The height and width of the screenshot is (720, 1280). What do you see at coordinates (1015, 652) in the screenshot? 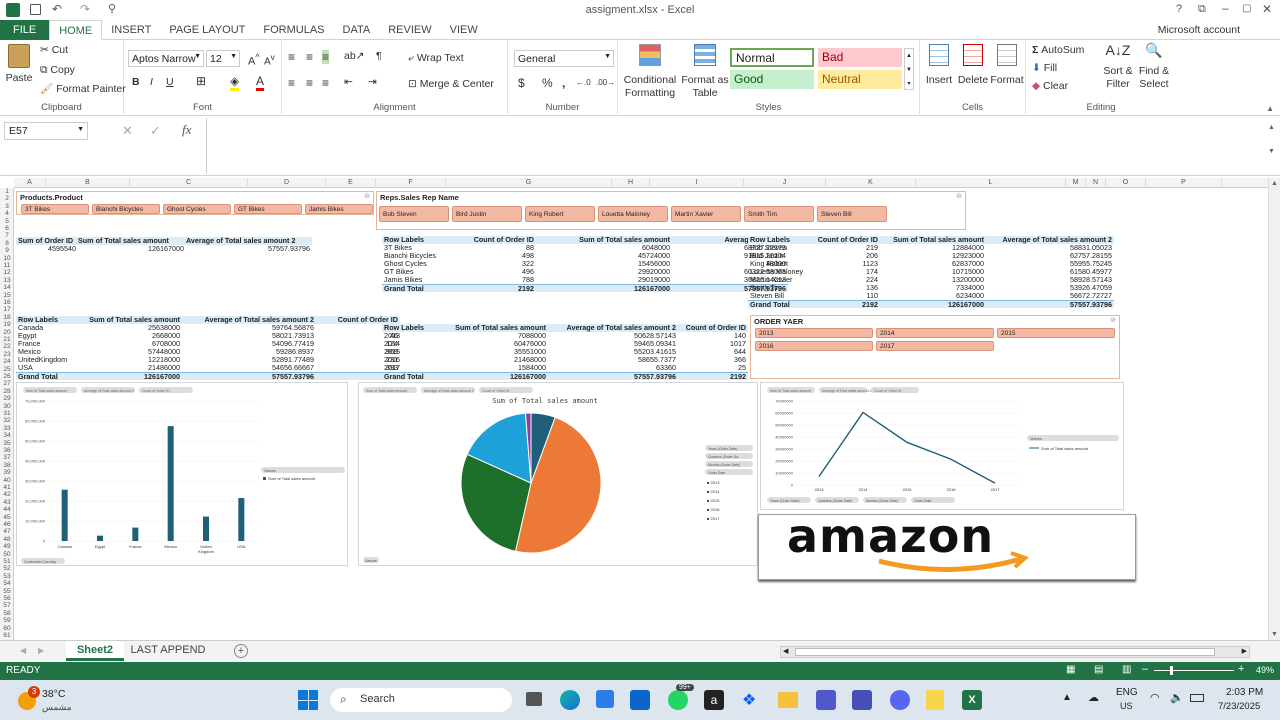
I see `horizontal-scrollbar: ◀ ▶` at bounding box center [1015, 652].